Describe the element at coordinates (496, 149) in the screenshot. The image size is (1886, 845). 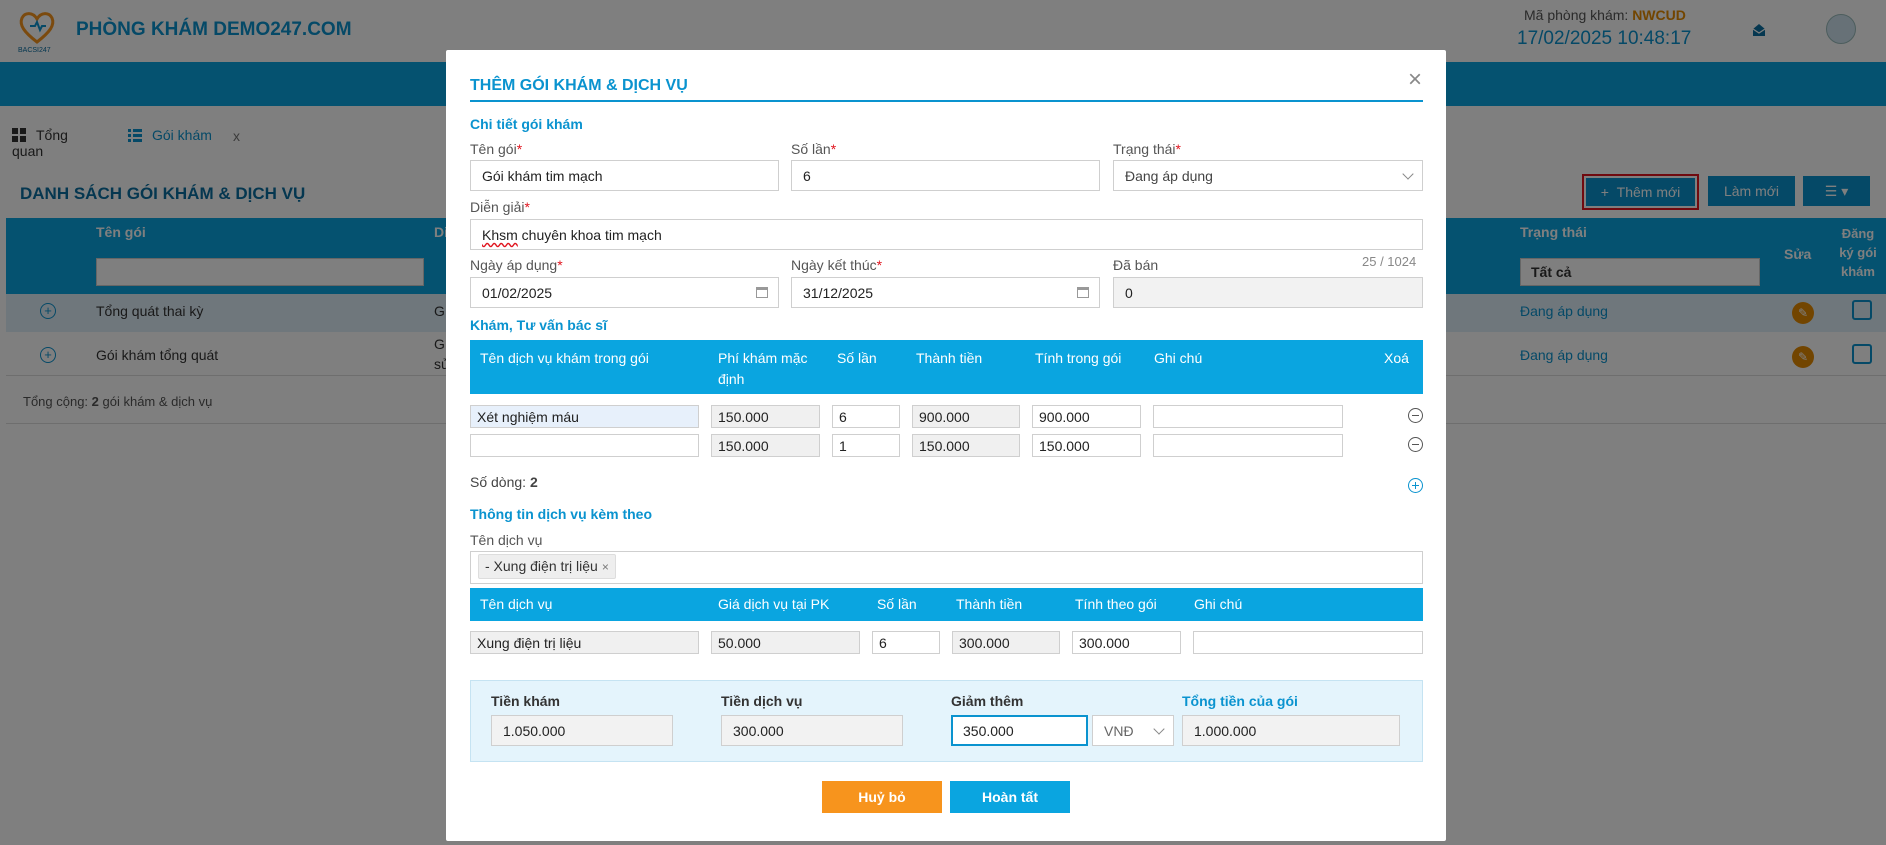
I see `name-label: Tên gói*` at that location.